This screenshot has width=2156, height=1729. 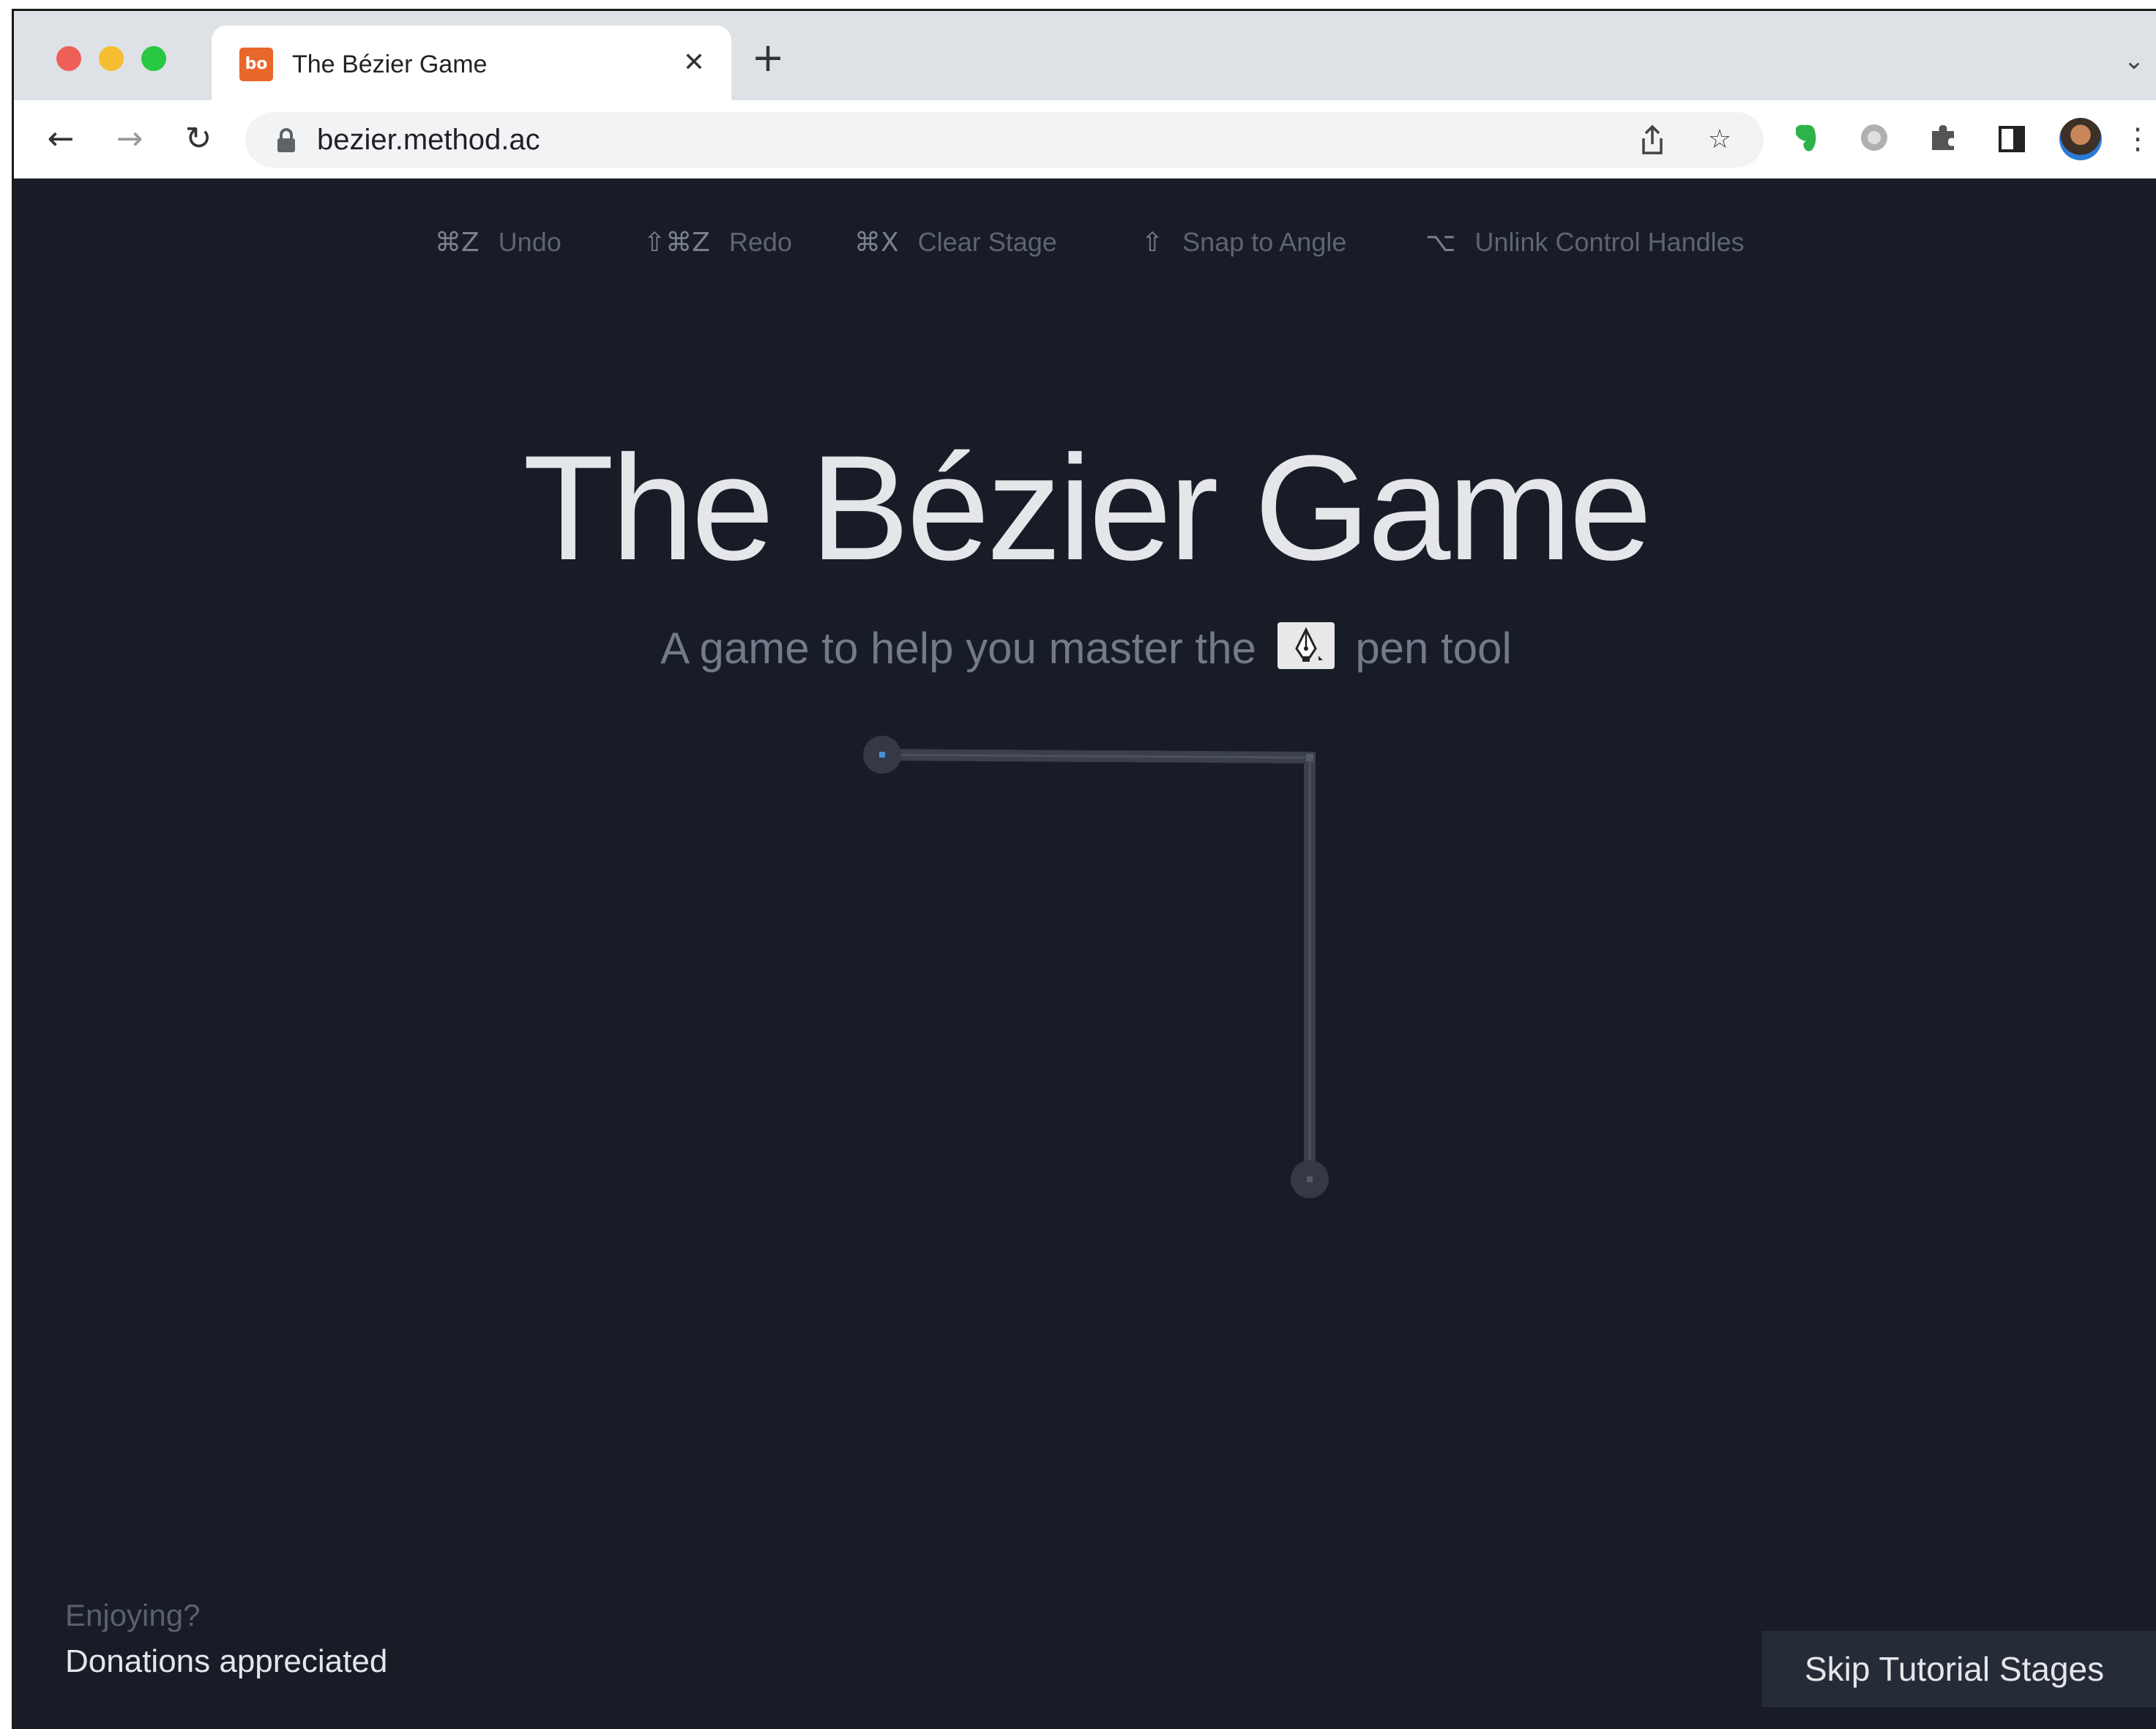 I want to click on url-text: bezier.method.ac, so click(x=428, y=139).